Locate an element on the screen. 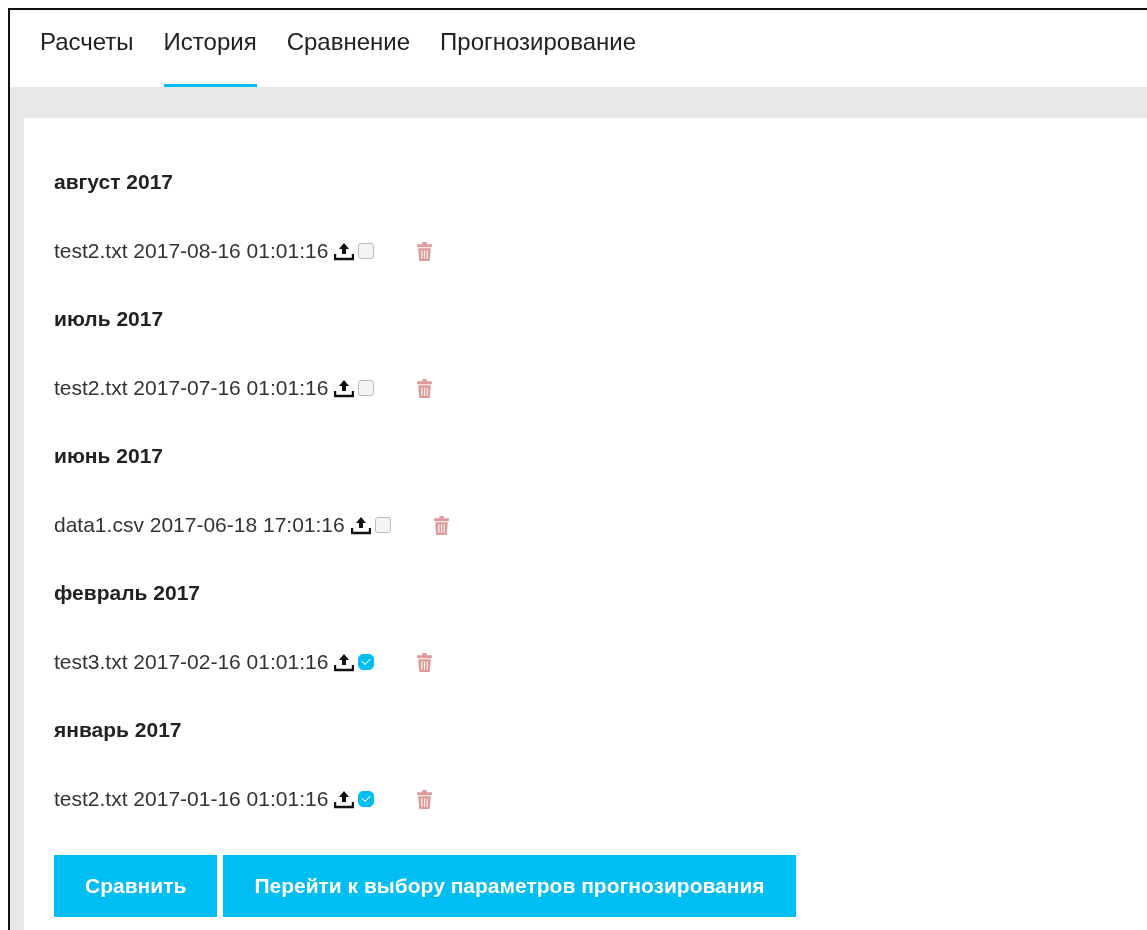  file-entry: test2.txt 2017-08-16 01:01:16 is located at coordinates (191, 251).